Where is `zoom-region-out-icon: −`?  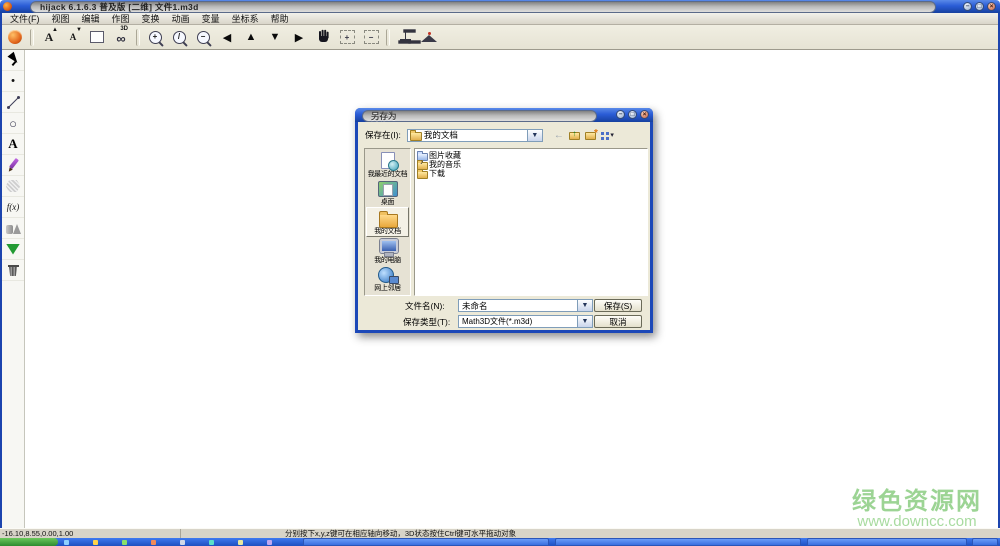 zoom-region-out-icon: − is located at coordinates (371, 37).